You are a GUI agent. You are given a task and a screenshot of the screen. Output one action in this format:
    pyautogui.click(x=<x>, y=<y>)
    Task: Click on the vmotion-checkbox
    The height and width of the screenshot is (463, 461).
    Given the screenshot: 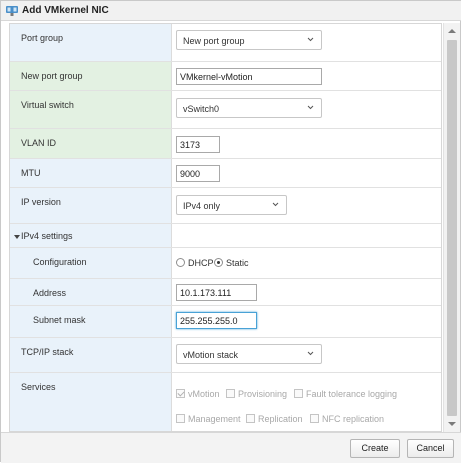 What is the action you would take?
    pyautogui.click(x=180, y=393)
    